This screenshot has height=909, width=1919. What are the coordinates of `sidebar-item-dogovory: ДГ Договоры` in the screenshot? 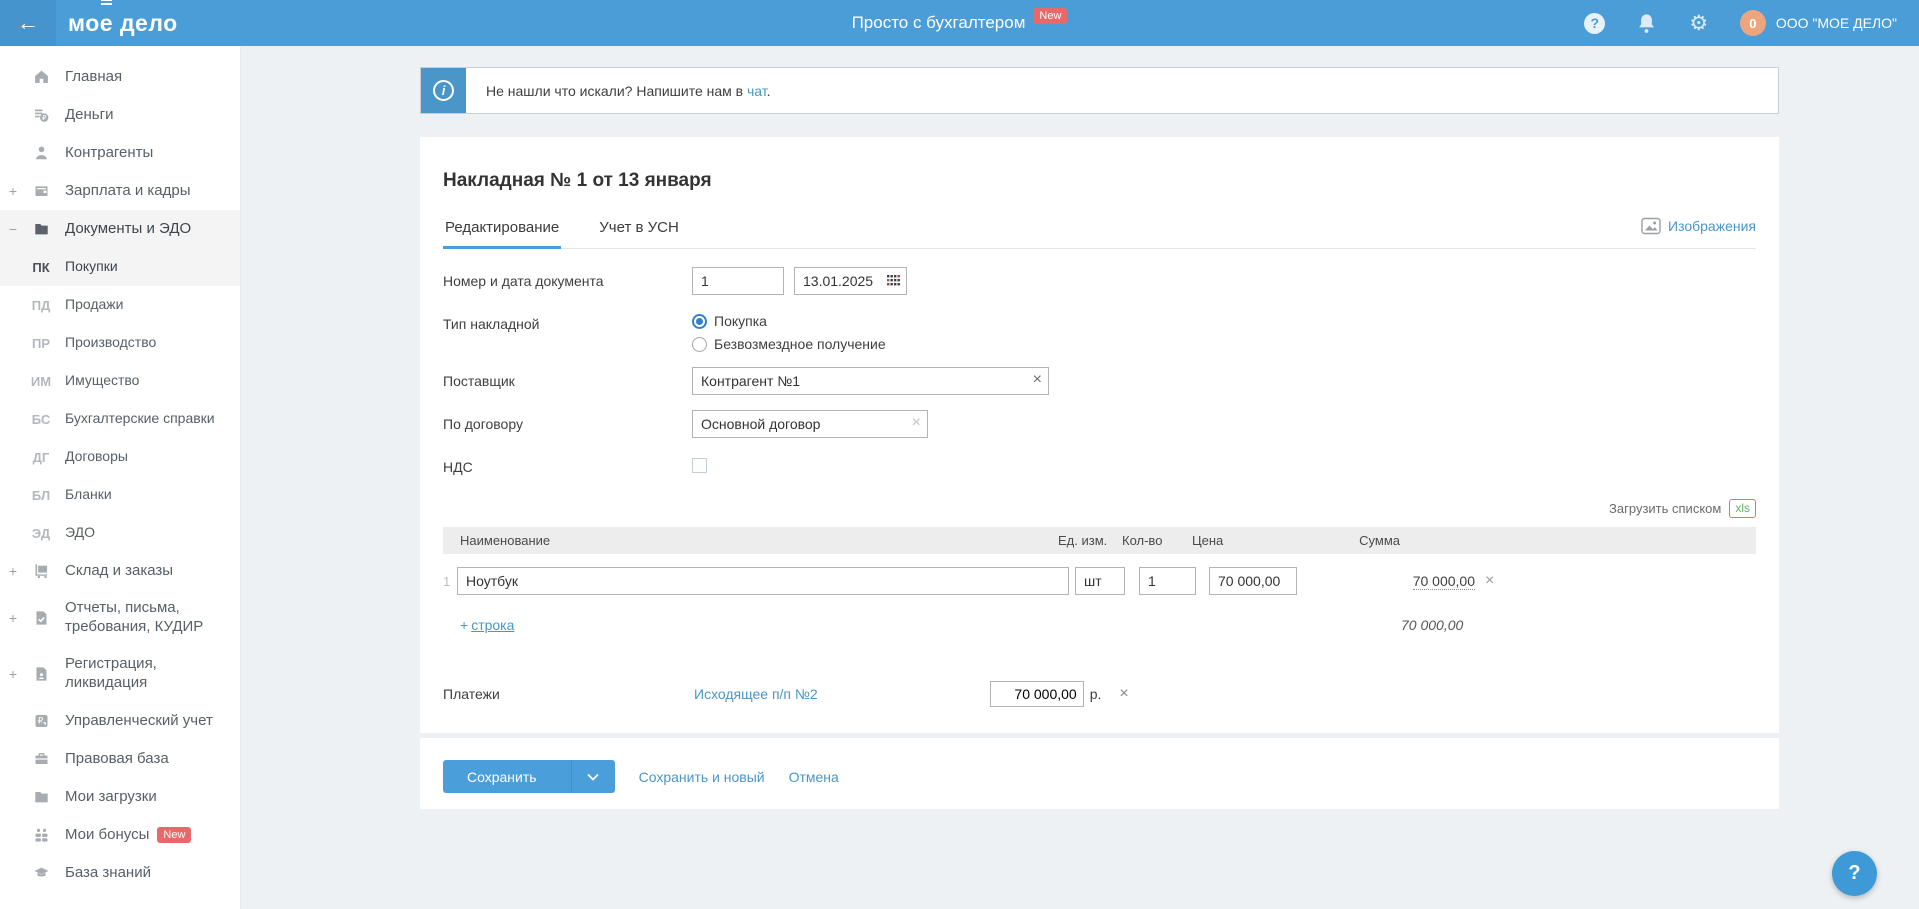 It's located at (120, 457).